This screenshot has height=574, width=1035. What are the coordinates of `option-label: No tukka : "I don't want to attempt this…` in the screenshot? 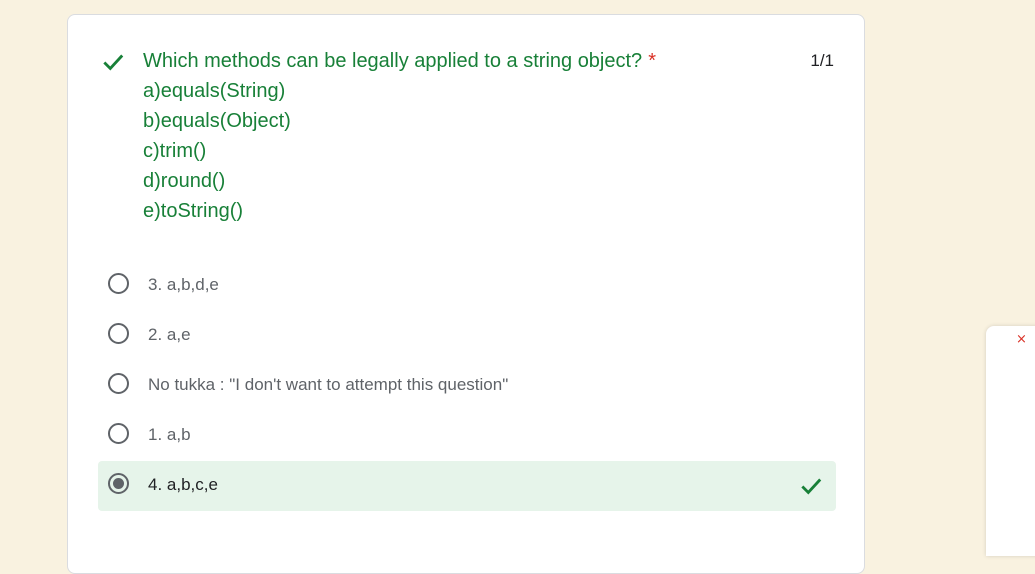 It's located at (328, 384).